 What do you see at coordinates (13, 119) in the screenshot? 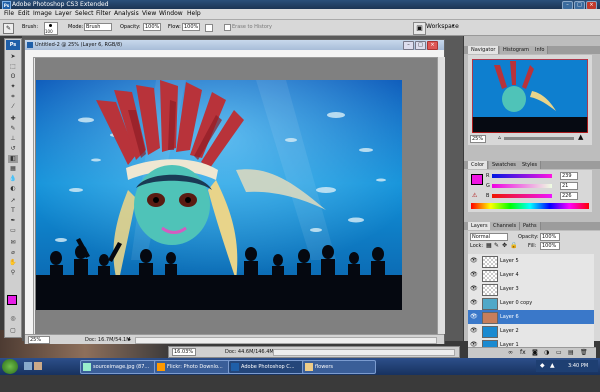
I see `healing-brush-tool-icon: ✚` at bounding box center [13, 119].